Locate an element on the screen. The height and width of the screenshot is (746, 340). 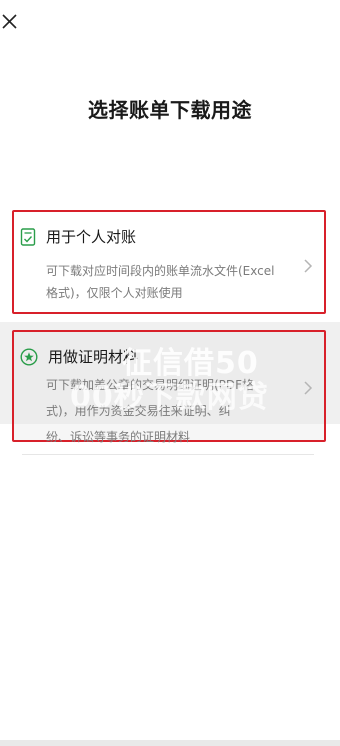
description-line: 可下载加盖公章的交易明细证明(PDF格 is located at coordinates (150, 385).